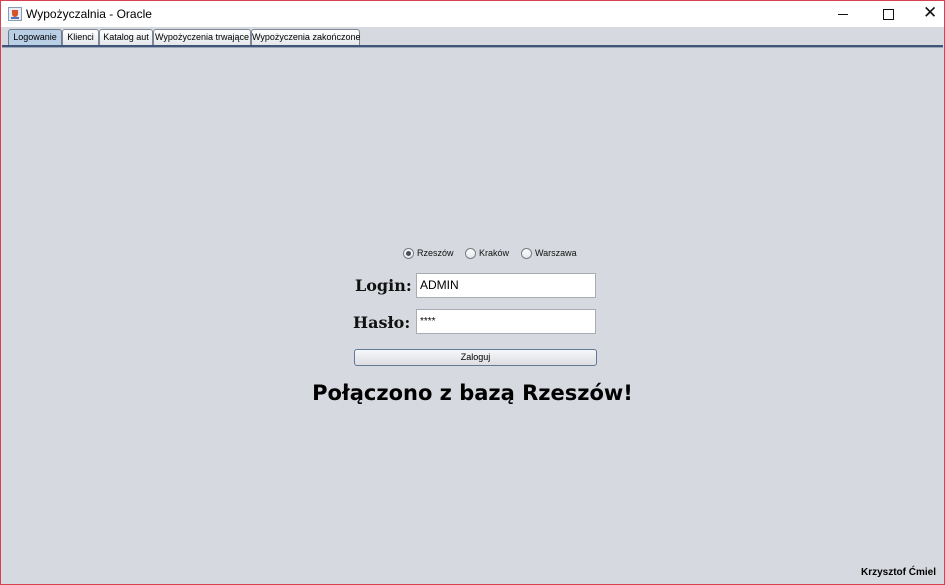 The height and width of the screenshot is (585, 945). I want to click on radio-label-krakow: Kraków, so click(494, 253).